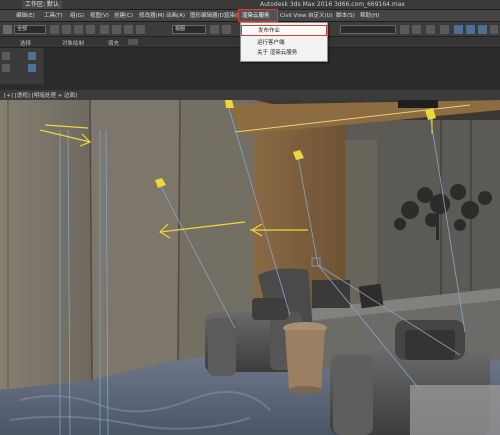  What do you see at coordinates (430, 29) in the screenshot?
I see `layer-manager-icon` at bounding box center [430, 29].